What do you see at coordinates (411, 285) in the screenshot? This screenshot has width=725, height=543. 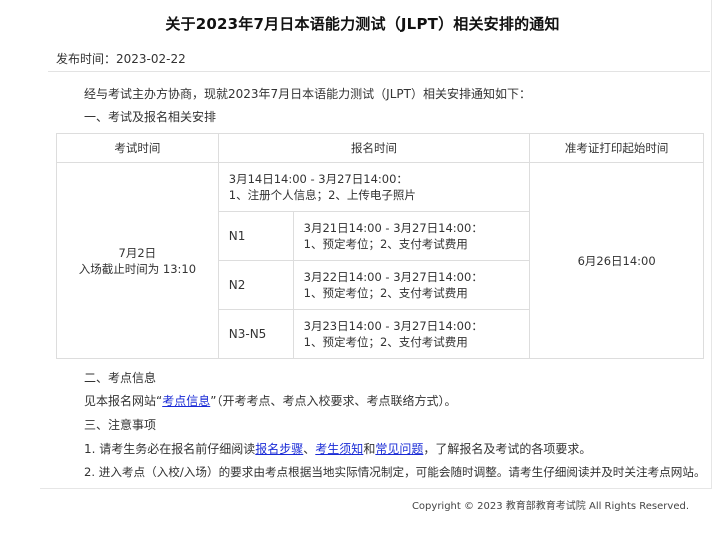 I see `level-registration-cell: 3月22日14:00 - 3月27日14:00： 1、预定考位；2、支付考试费用` at bounding box center [411, 285].